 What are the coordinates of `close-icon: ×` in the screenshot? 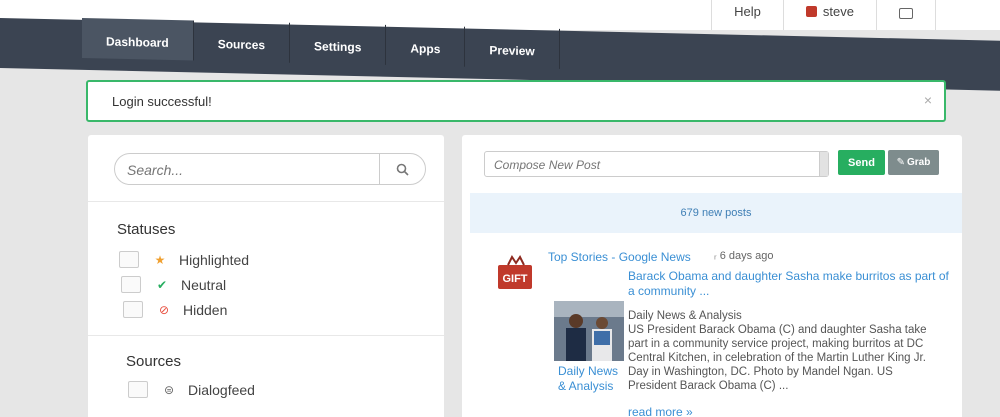 It's located at (928, 100).